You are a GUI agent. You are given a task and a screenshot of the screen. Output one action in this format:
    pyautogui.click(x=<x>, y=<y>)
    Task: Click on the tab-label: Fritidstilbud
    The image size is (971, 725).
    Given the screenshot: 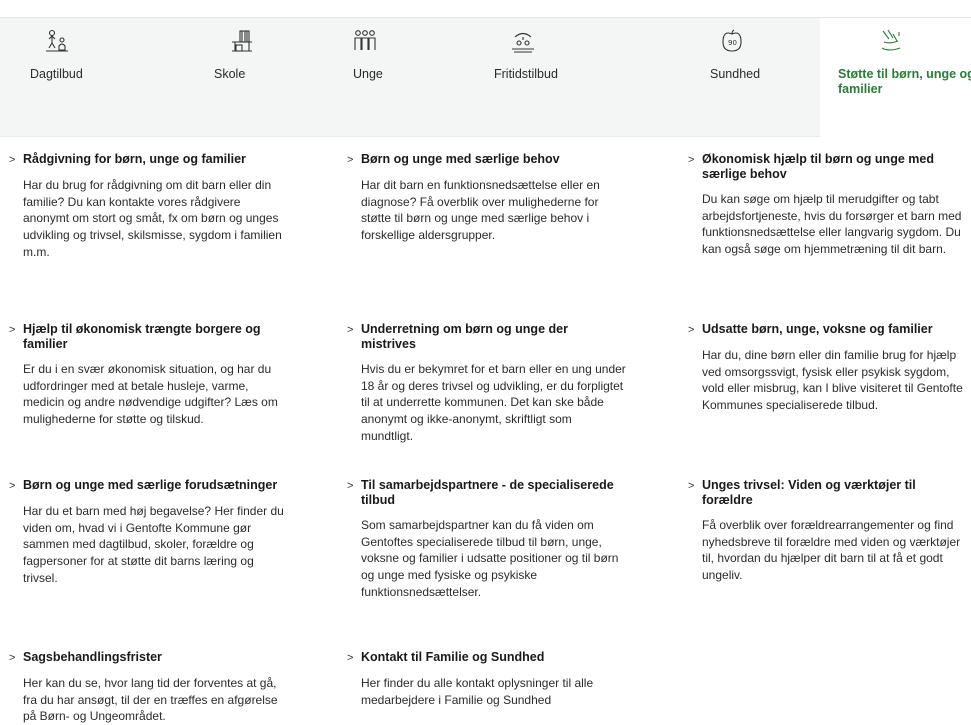 What is the action you would take?
    pyautogui.click(x=526, y=74)
    